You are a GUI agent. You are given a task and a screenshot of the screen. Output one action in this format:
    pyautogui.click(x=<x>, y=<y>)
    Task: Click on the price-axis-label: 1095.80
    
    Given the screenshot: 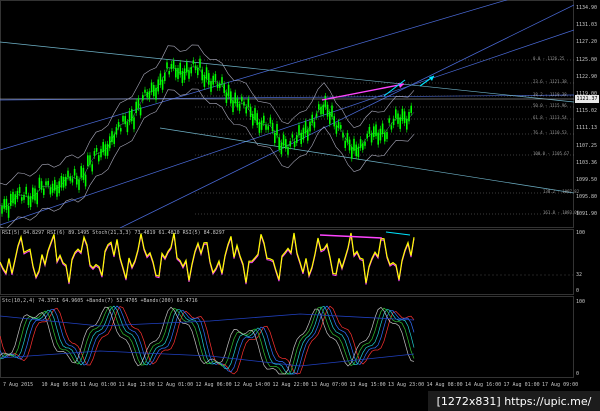 What is the action you would take?
    pyautogui.click(x=587, y=197)
    